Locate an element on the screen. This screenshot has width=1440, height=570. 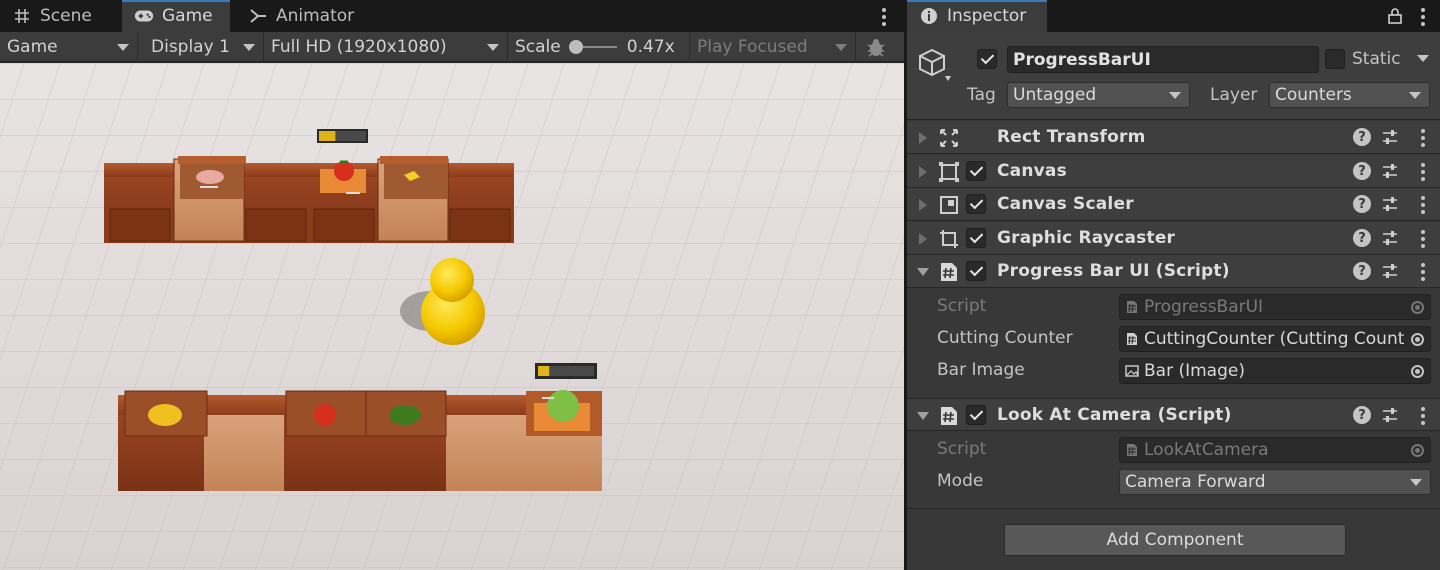
scale-value: 0.47x is located at coordinates (650, 47).